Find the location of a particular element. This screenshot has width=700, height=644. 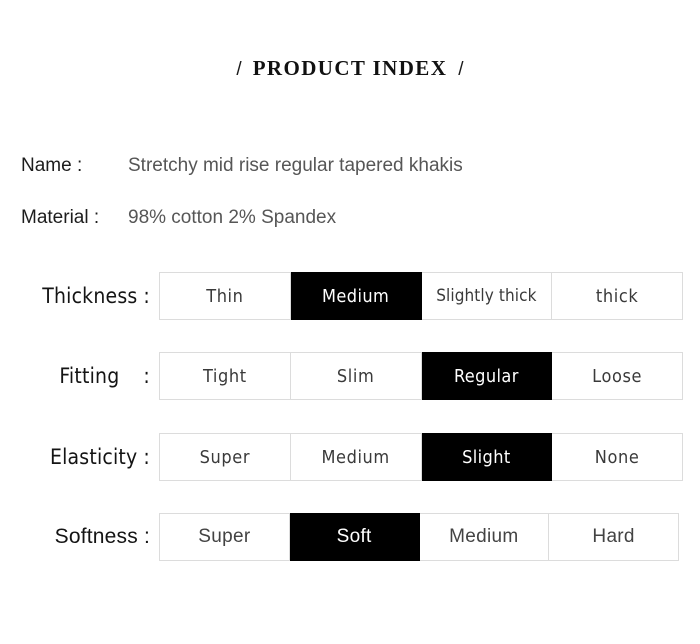

page-title: / PRODUCT INDEX / is located at coordinates (350, 68).